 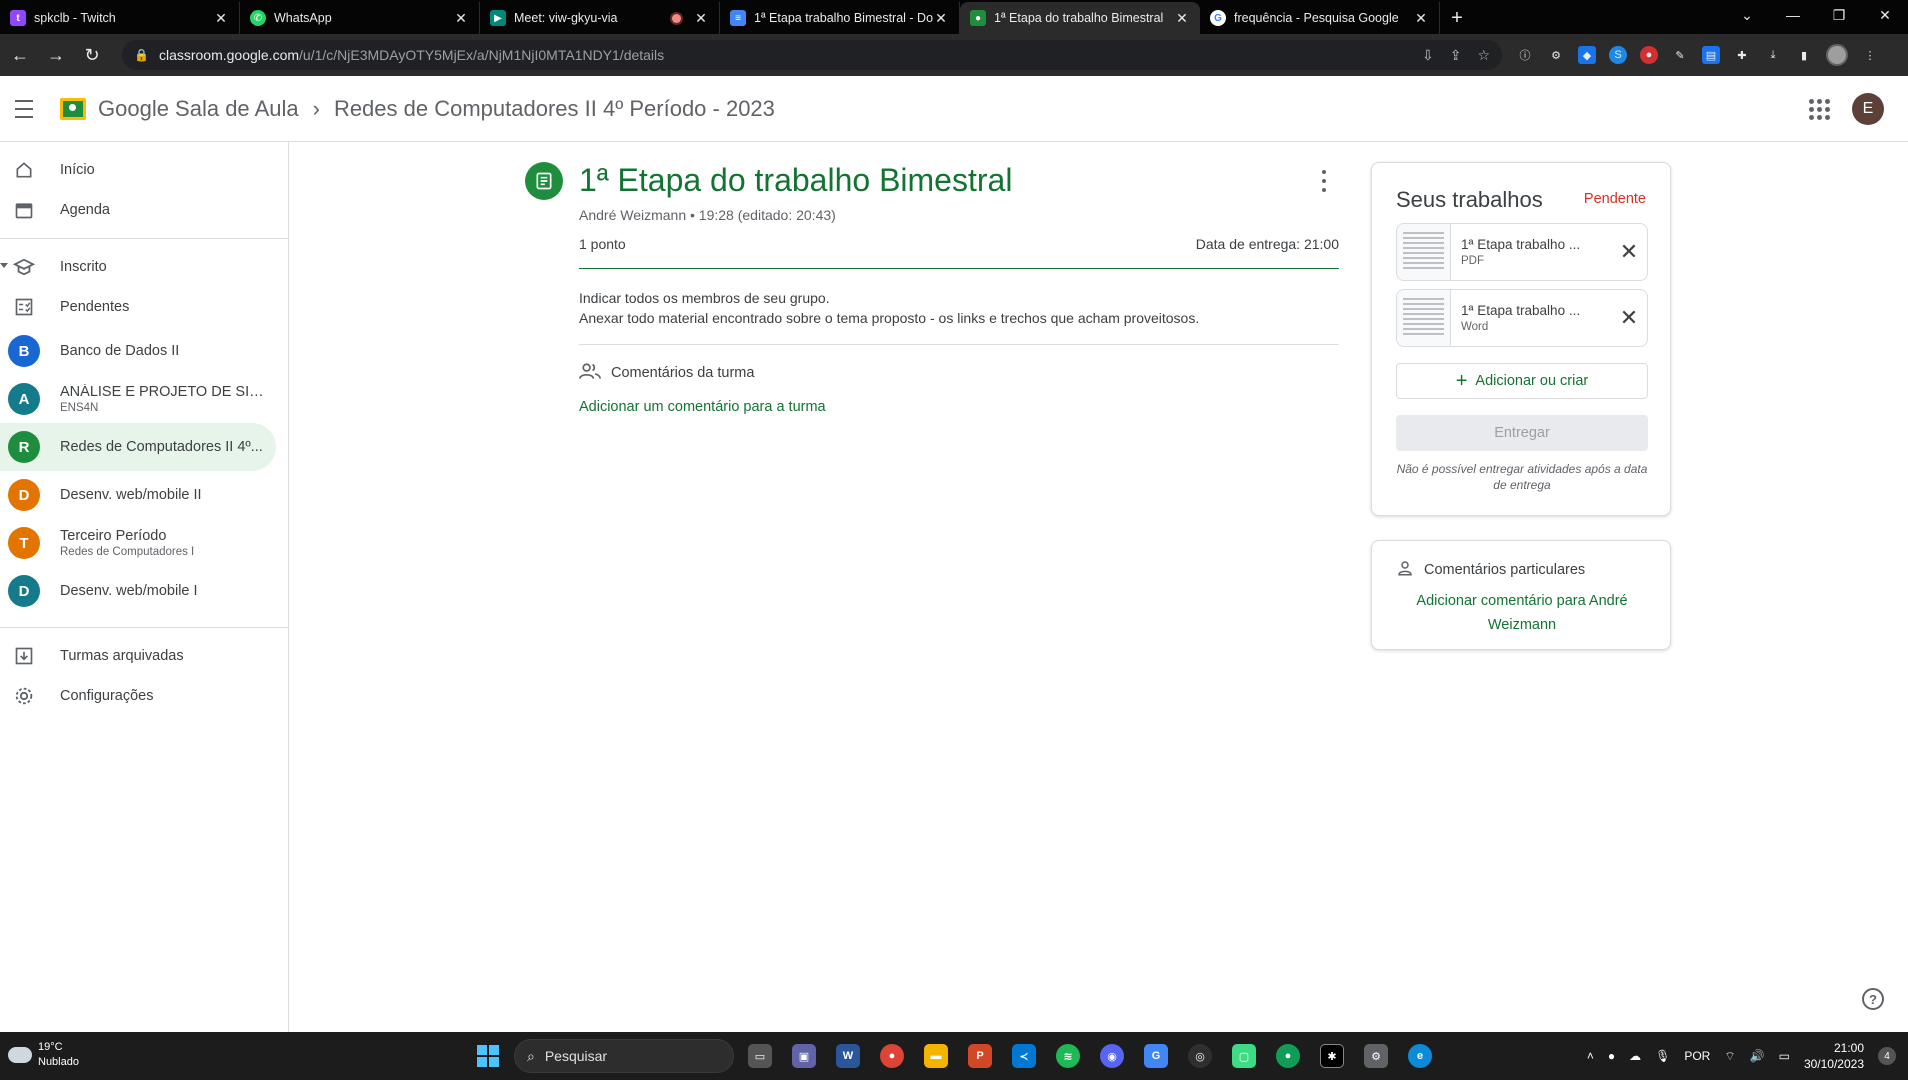 I want to click on tab-docs: ≡ 1ª Etapa trabalho Bimestral - Do ✕, so click(x=840, y=18).